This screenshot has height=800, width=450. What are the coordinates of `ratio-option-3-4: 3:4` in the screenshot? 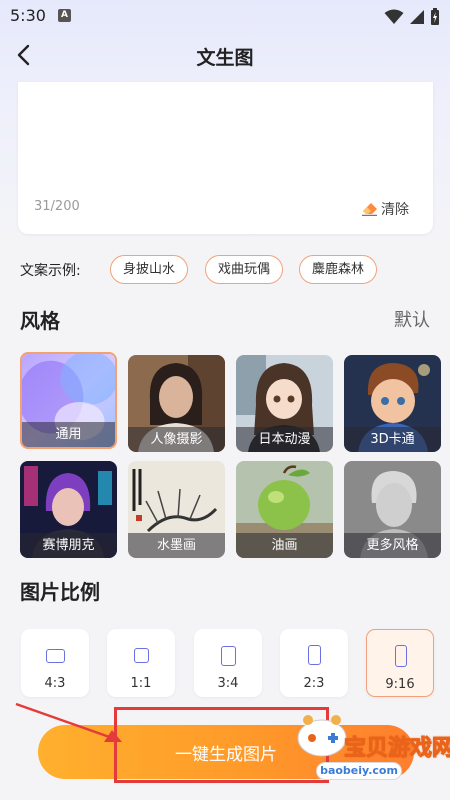 It's located at (228, 663).